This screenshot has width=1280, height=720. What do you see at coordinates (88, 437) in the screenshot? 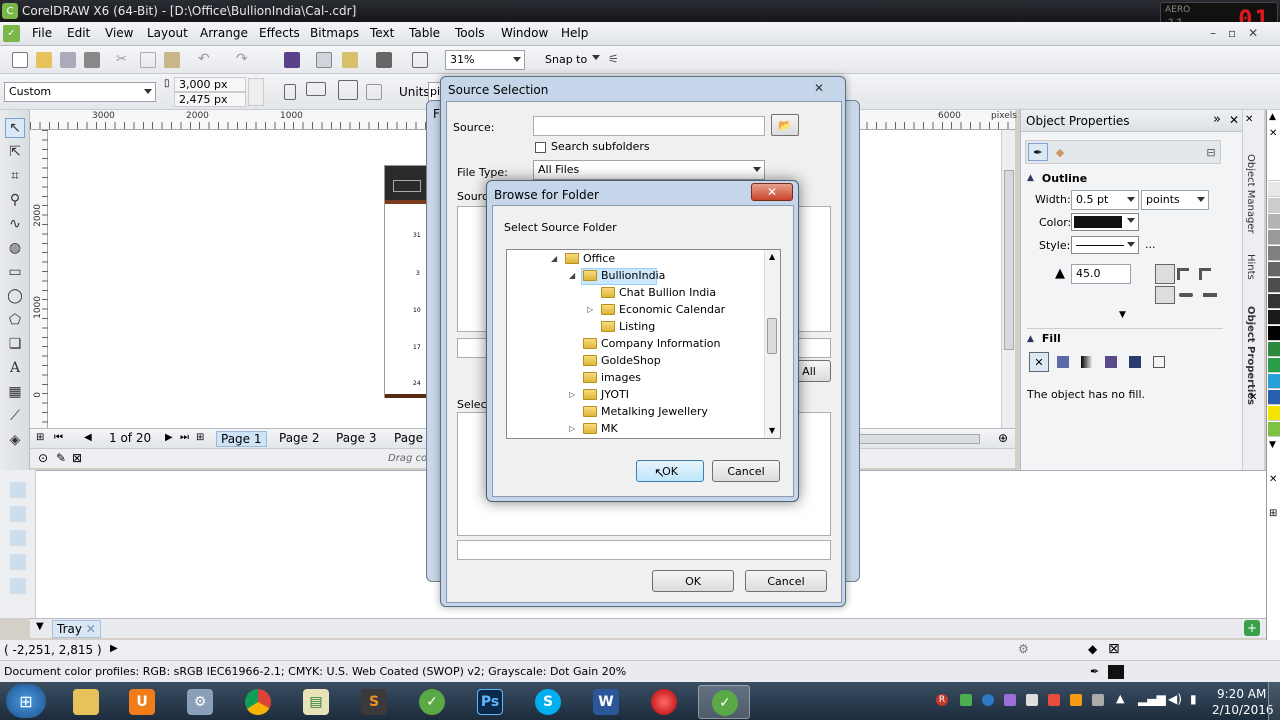
I see `previous-page-icon: ◀` at bounding box center [88, 437].